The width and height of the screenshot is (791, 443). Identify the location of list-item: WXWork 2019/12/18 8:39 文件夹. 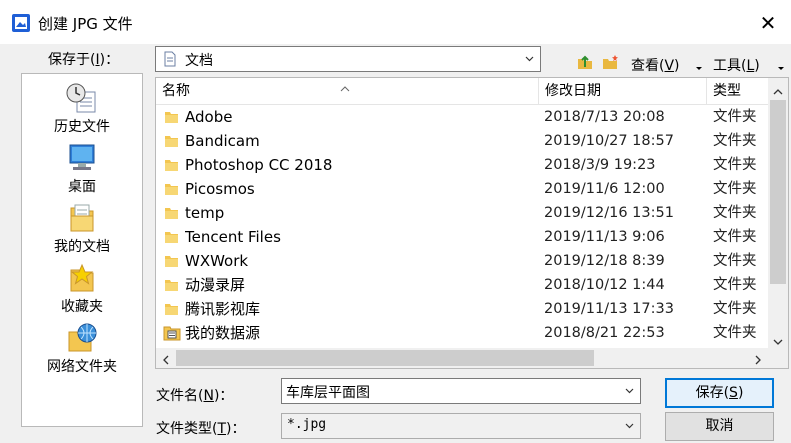
(462, 261).